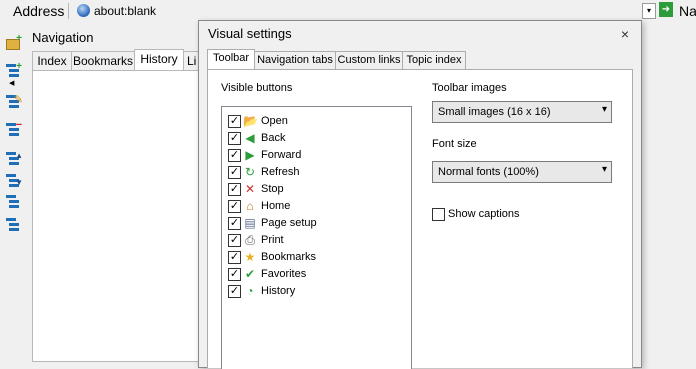 The image size is (696, 369). What do you see at coordinates (14, 180) in the screenshot?
I see `move-down-icon: ▼` at bounding box center [14, 180].